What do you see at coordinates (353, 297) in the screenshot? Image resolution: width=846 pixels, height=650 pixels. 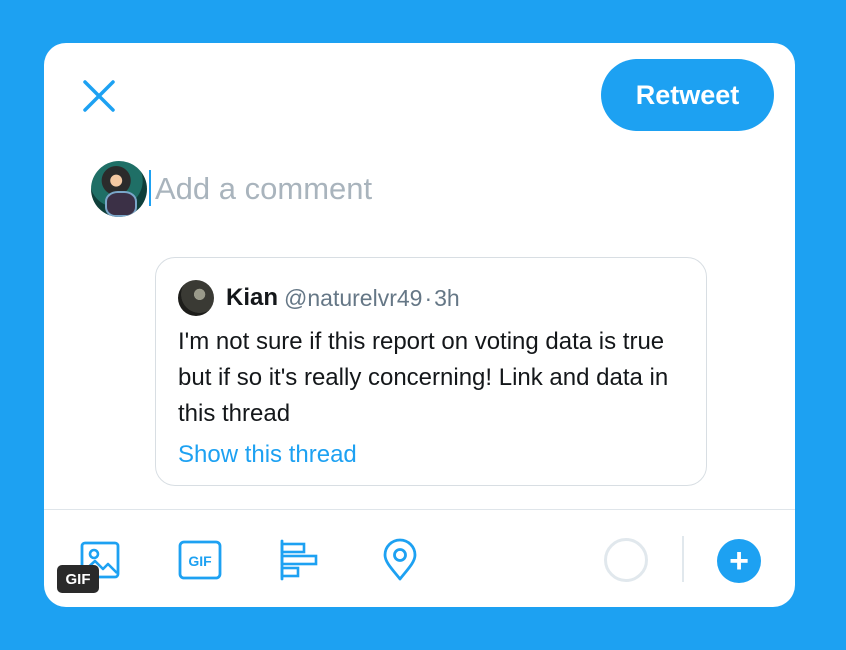 I see `quoted-user-handle: @naturelvr49` at bounding box center [353, 297].